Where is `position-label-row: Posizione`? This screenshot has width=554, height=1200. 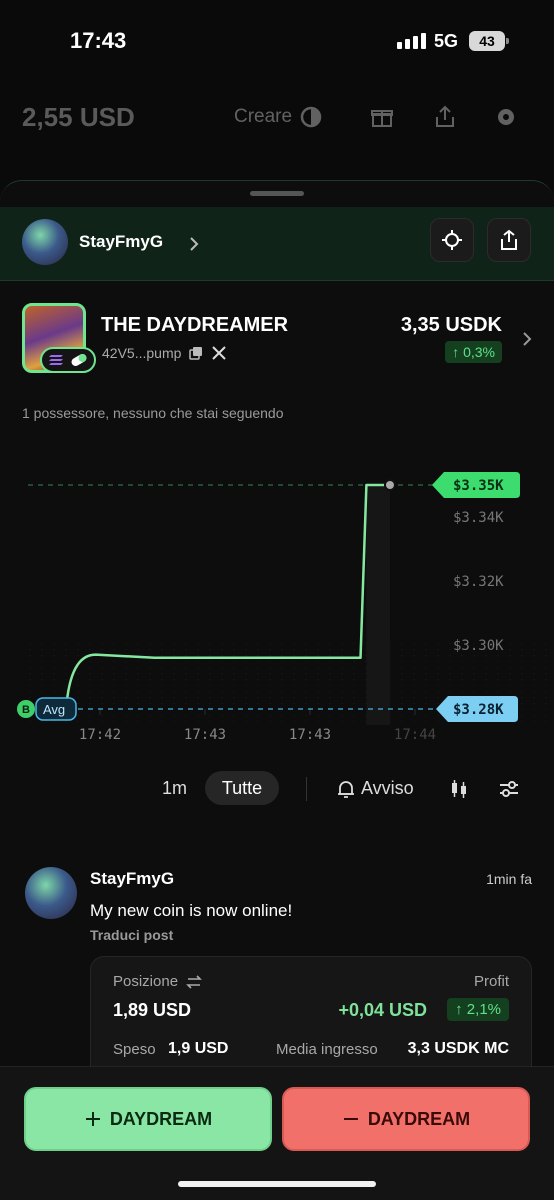 position-label-row: Posizione is located at coordinates (157, 981).